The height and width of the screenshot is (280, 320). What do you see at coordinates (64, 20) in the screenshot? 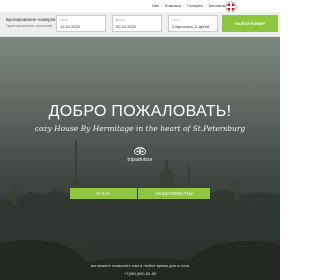
I see `checkin-label: Заезд` at bounding box center [64, 20].